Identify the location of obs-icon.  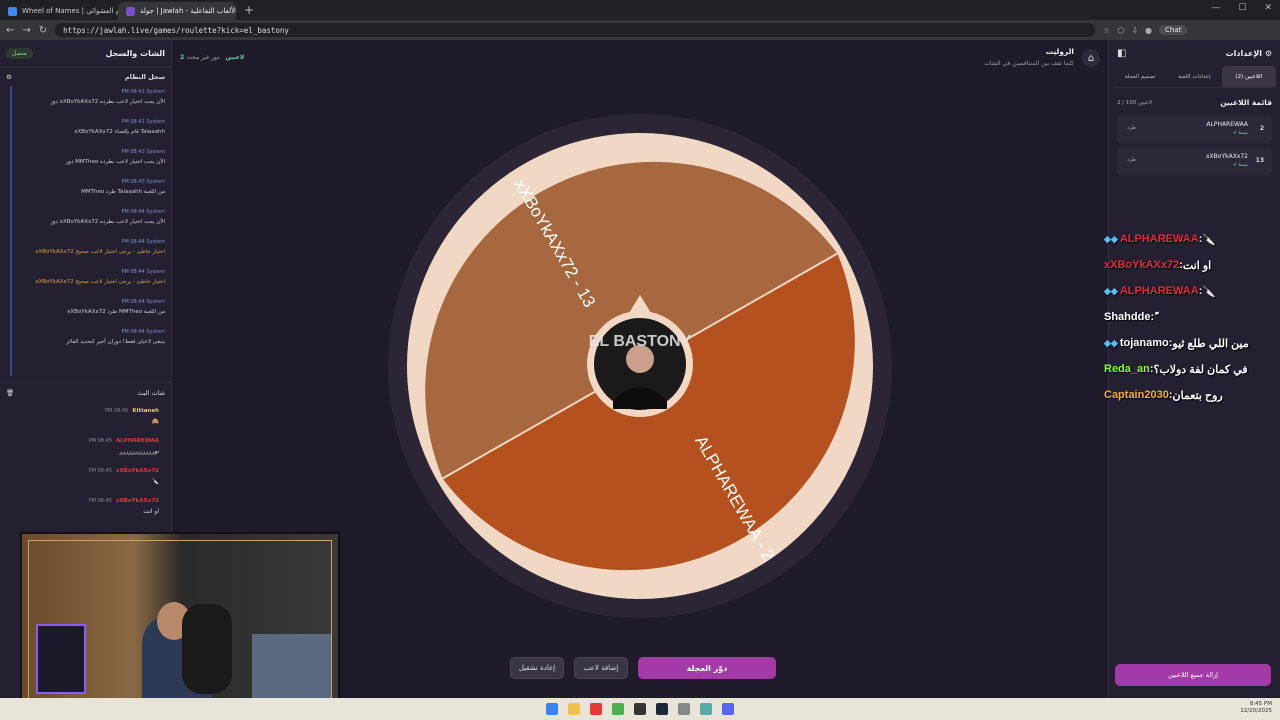
(640, 709).